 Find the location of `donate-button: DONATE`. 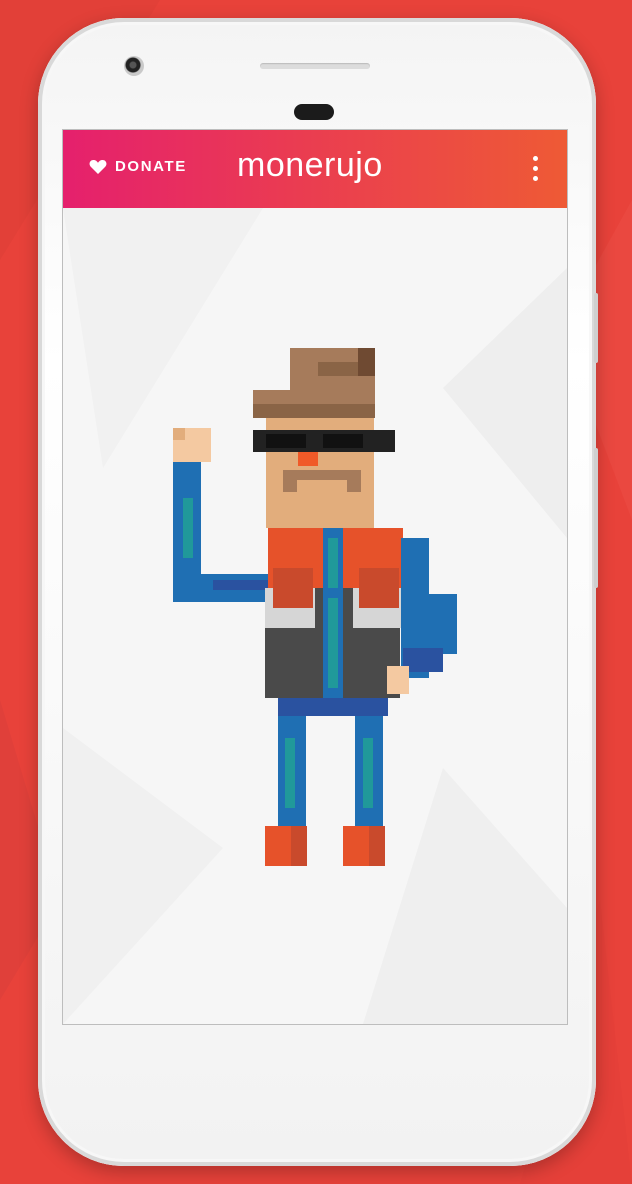

donate-button: DONATE is located at coordinates (138, 166).